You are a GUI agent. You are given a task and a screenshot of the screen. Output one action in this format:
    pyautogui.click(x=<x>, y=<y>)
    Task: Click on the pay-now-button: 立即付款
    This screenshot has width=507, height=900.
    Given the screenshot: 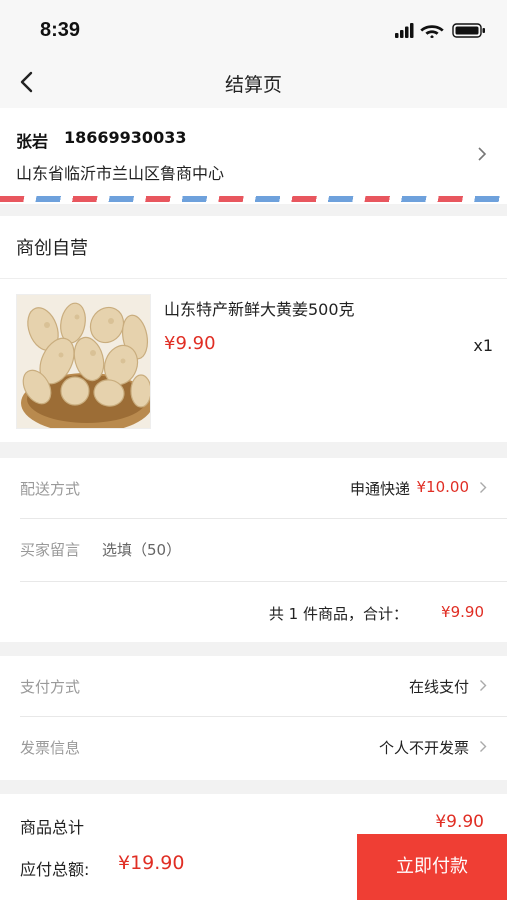 What is the action you would take?
    pyautogui.click(x=432, y=867)
    